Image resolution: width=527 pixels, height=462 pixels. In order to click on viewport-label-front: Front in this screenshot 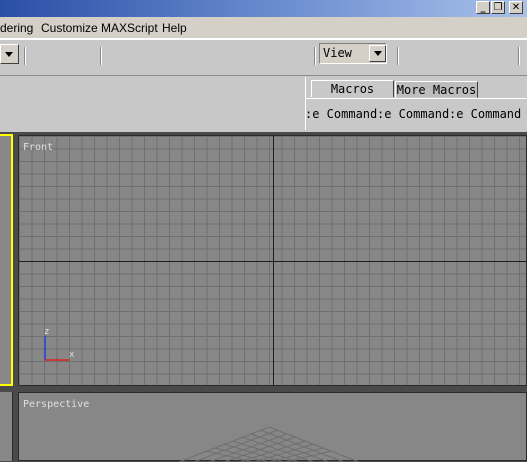, I will do `click(38, 147)`.